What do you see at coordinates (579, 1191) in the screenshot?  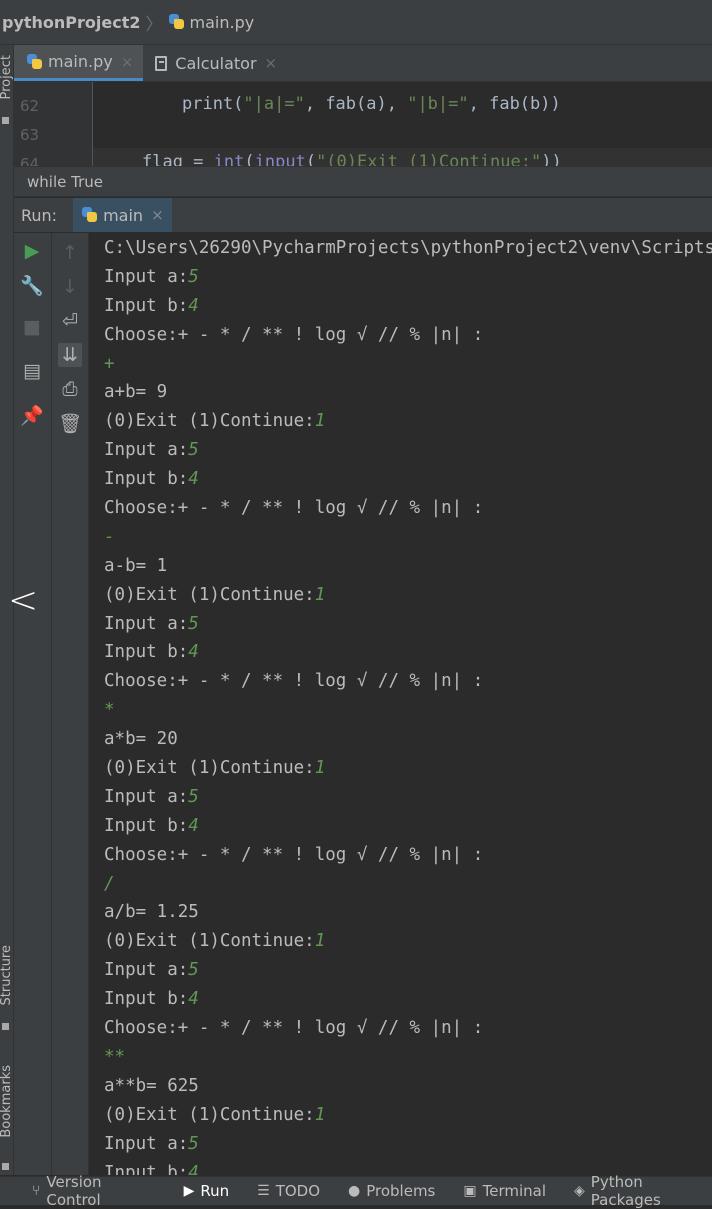 I see `layers-icon: ◈` at bounding box center [579, 1191].